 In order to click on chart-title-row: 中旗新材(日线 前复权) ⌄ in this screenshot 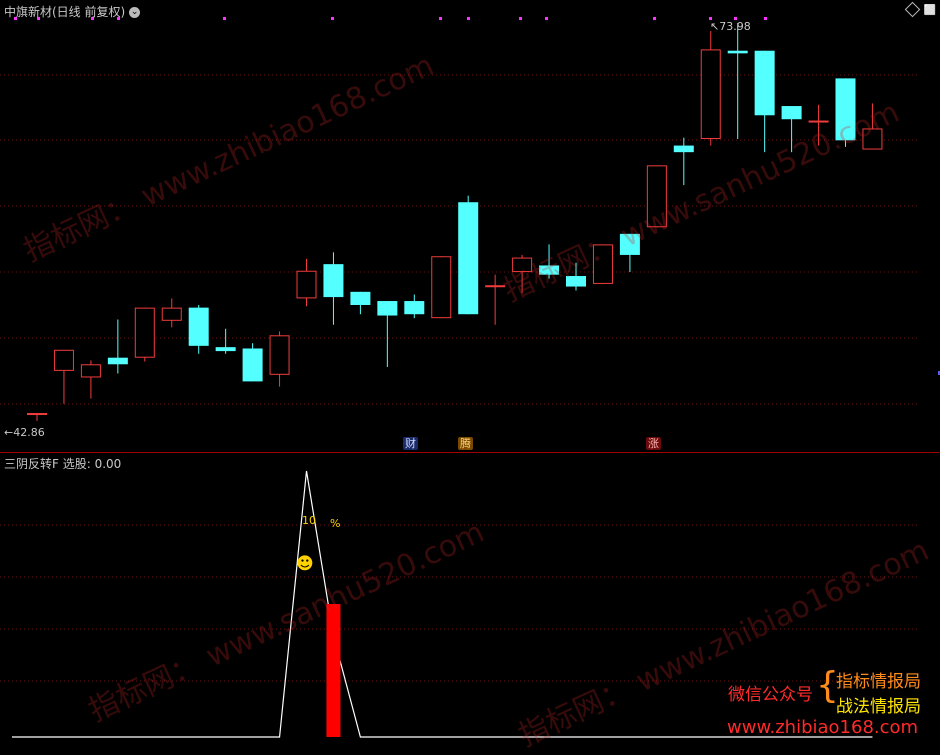, I will do `click(72, 11)`.